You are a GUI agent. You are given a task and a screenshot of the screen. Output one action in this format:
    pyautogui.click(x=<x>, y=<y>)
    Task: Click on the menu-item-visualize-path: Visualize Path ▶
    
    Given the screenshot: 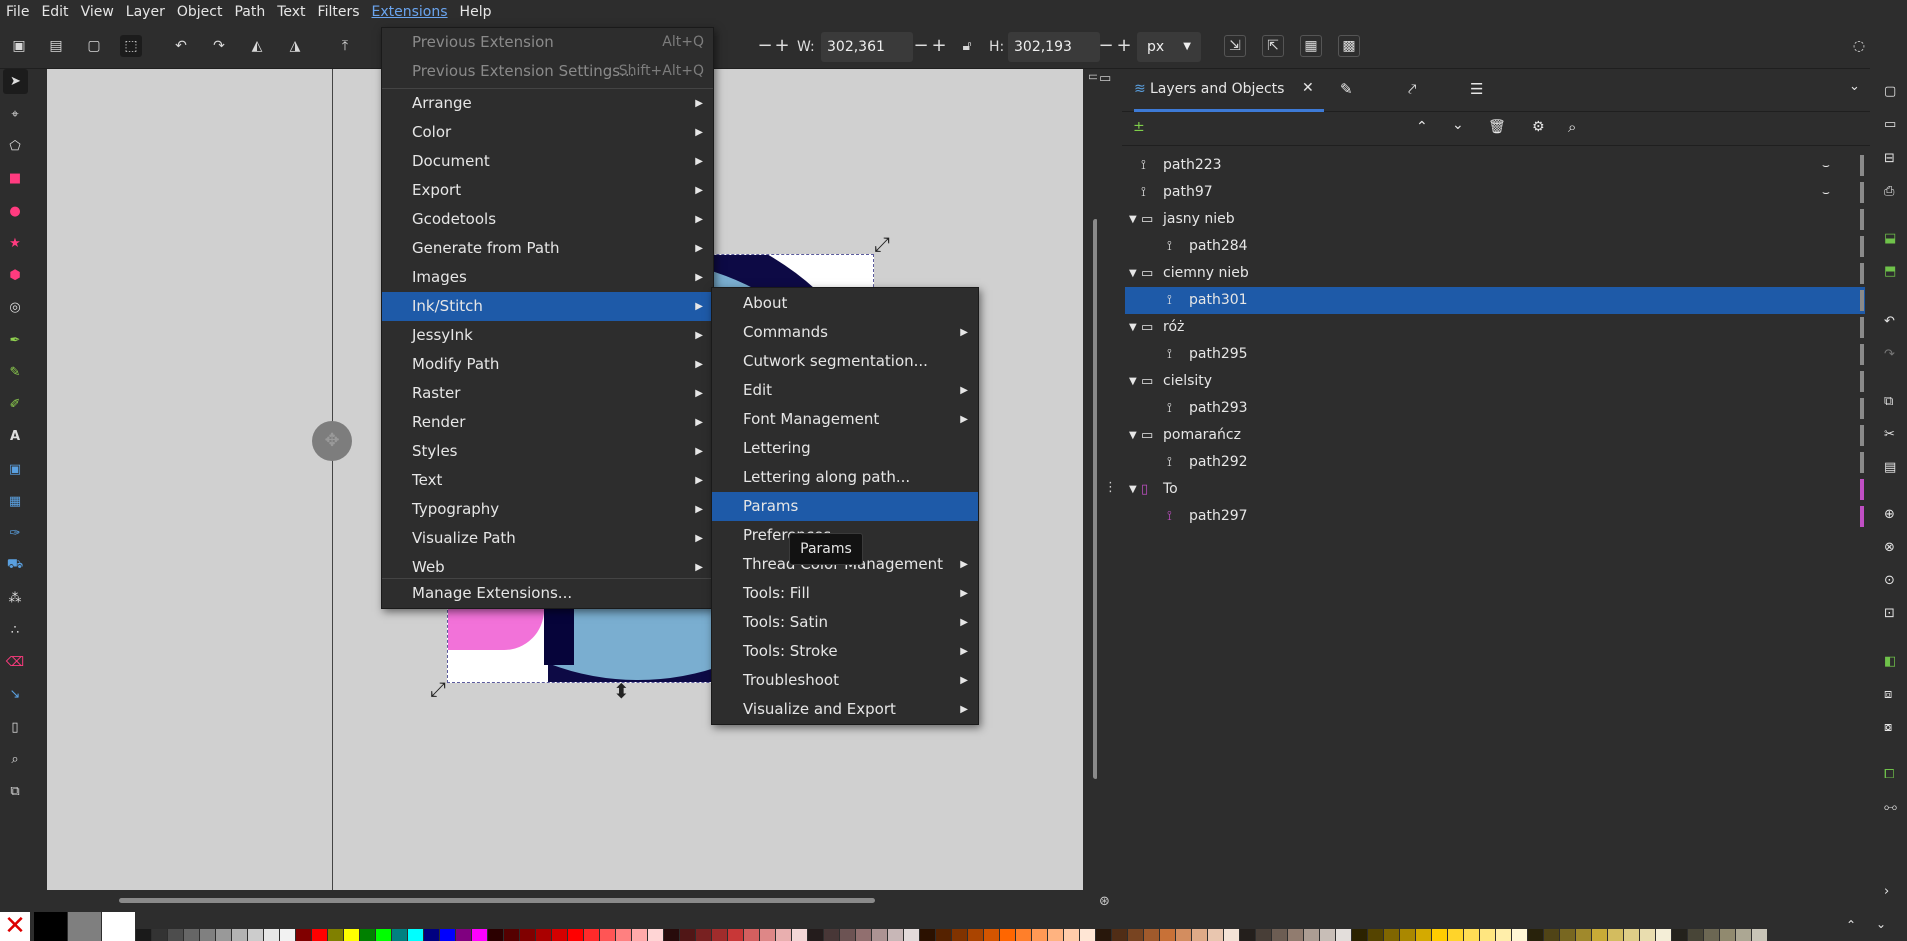 What is the action you would take?
    pyautogui.click(x=547, y=538)
    